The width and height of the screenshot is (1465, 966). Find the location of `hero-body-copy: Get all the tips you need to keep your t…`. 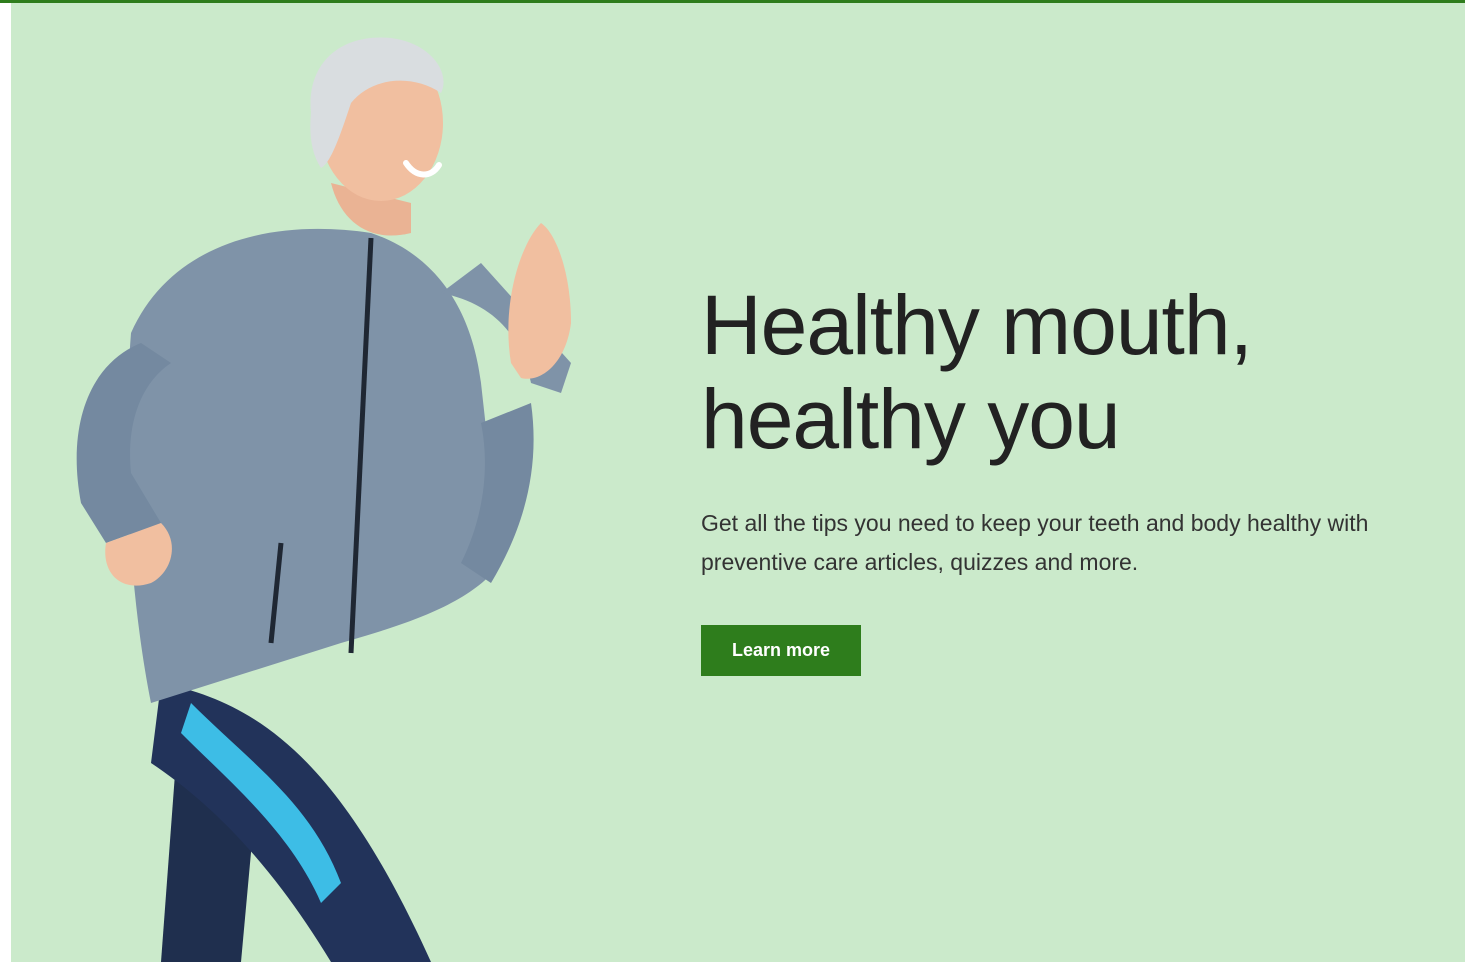

hero-body-copy: Get all the tips you need to keep your t… is located at coordinates (1035, 542).